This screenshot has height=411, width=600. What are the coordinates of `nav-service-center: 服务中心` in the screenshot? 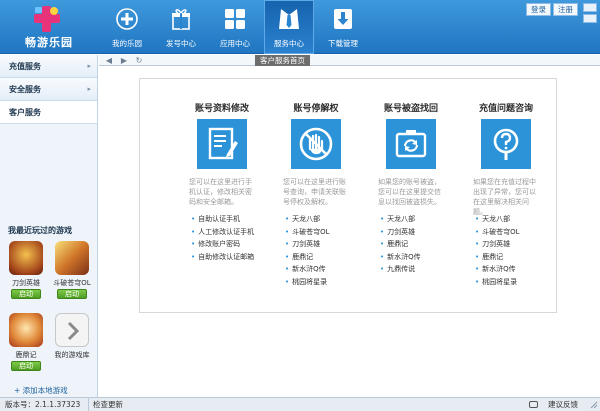 It's located at (289, 27).